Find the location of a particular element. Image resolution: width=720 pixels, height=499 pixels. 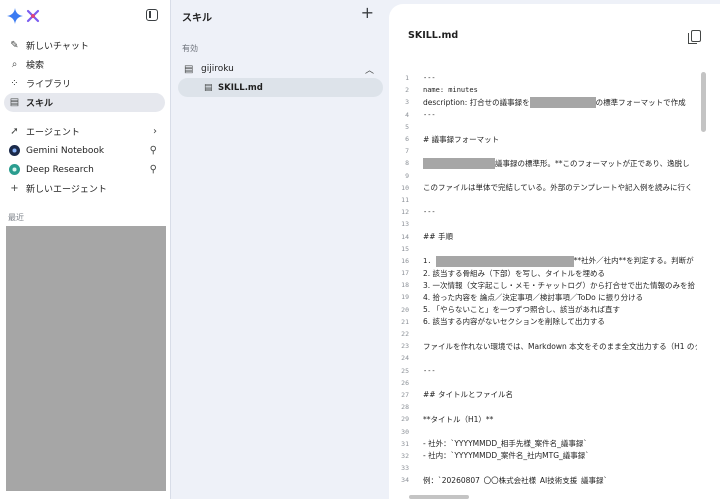

vertical-scrollbar is located at coordinates (703, 102).